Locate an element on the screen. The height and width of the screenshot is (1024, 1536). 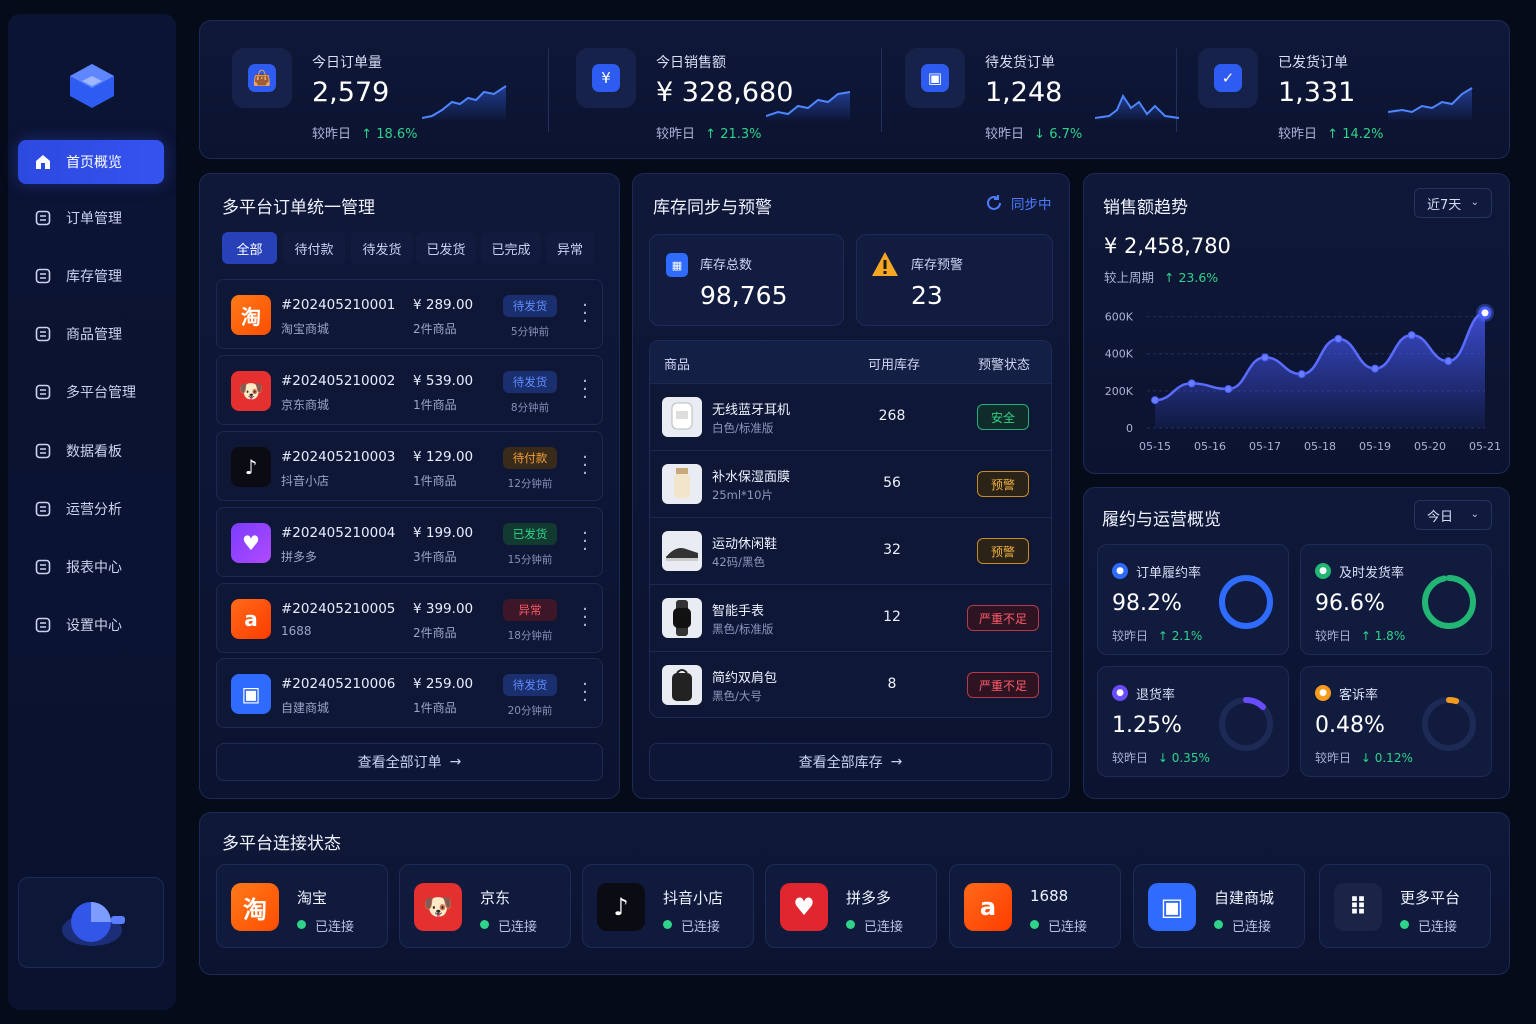
platform-card: ♥ 拼多多 已连接 is located at coordinates (851, 906).